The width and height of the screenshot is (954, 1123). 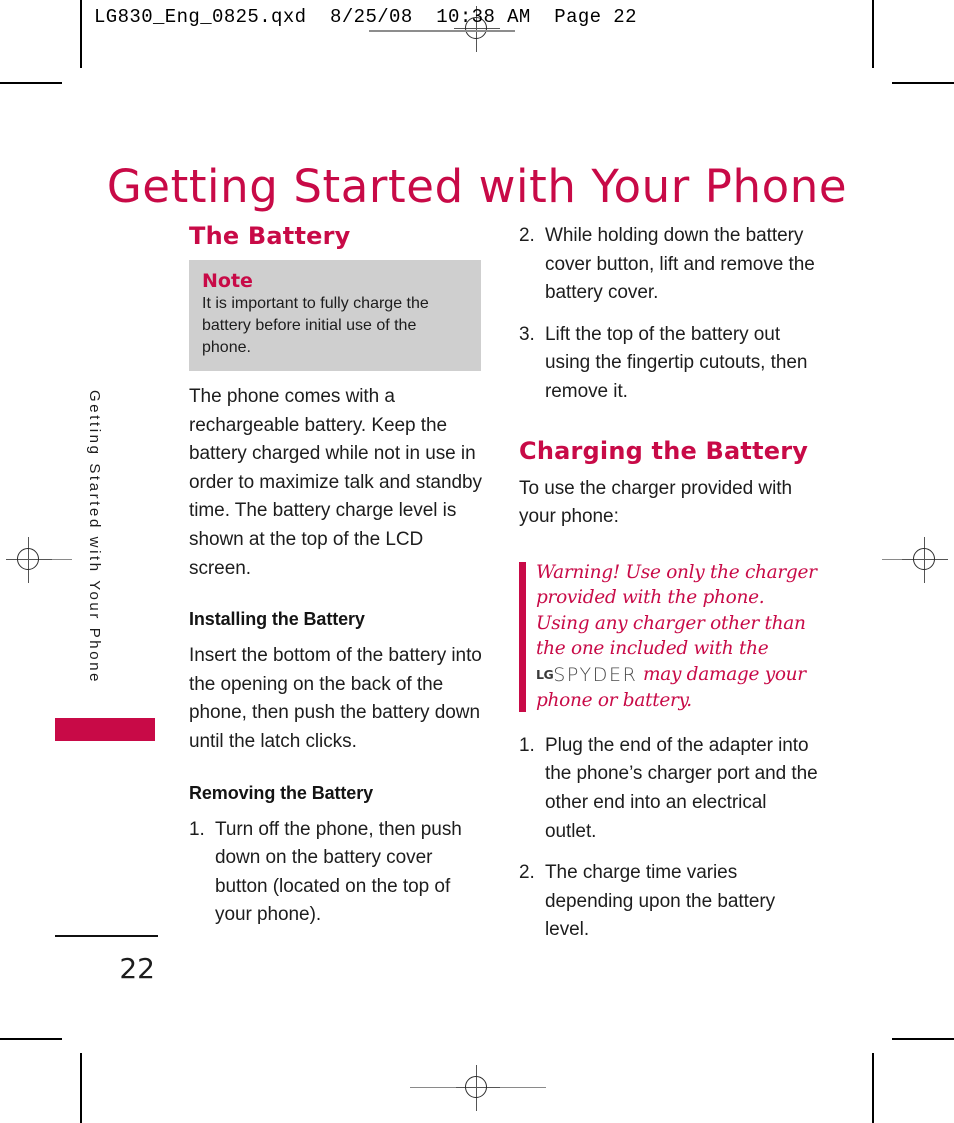 I want to click on registration-mark-left, so click(x=29, y=560).